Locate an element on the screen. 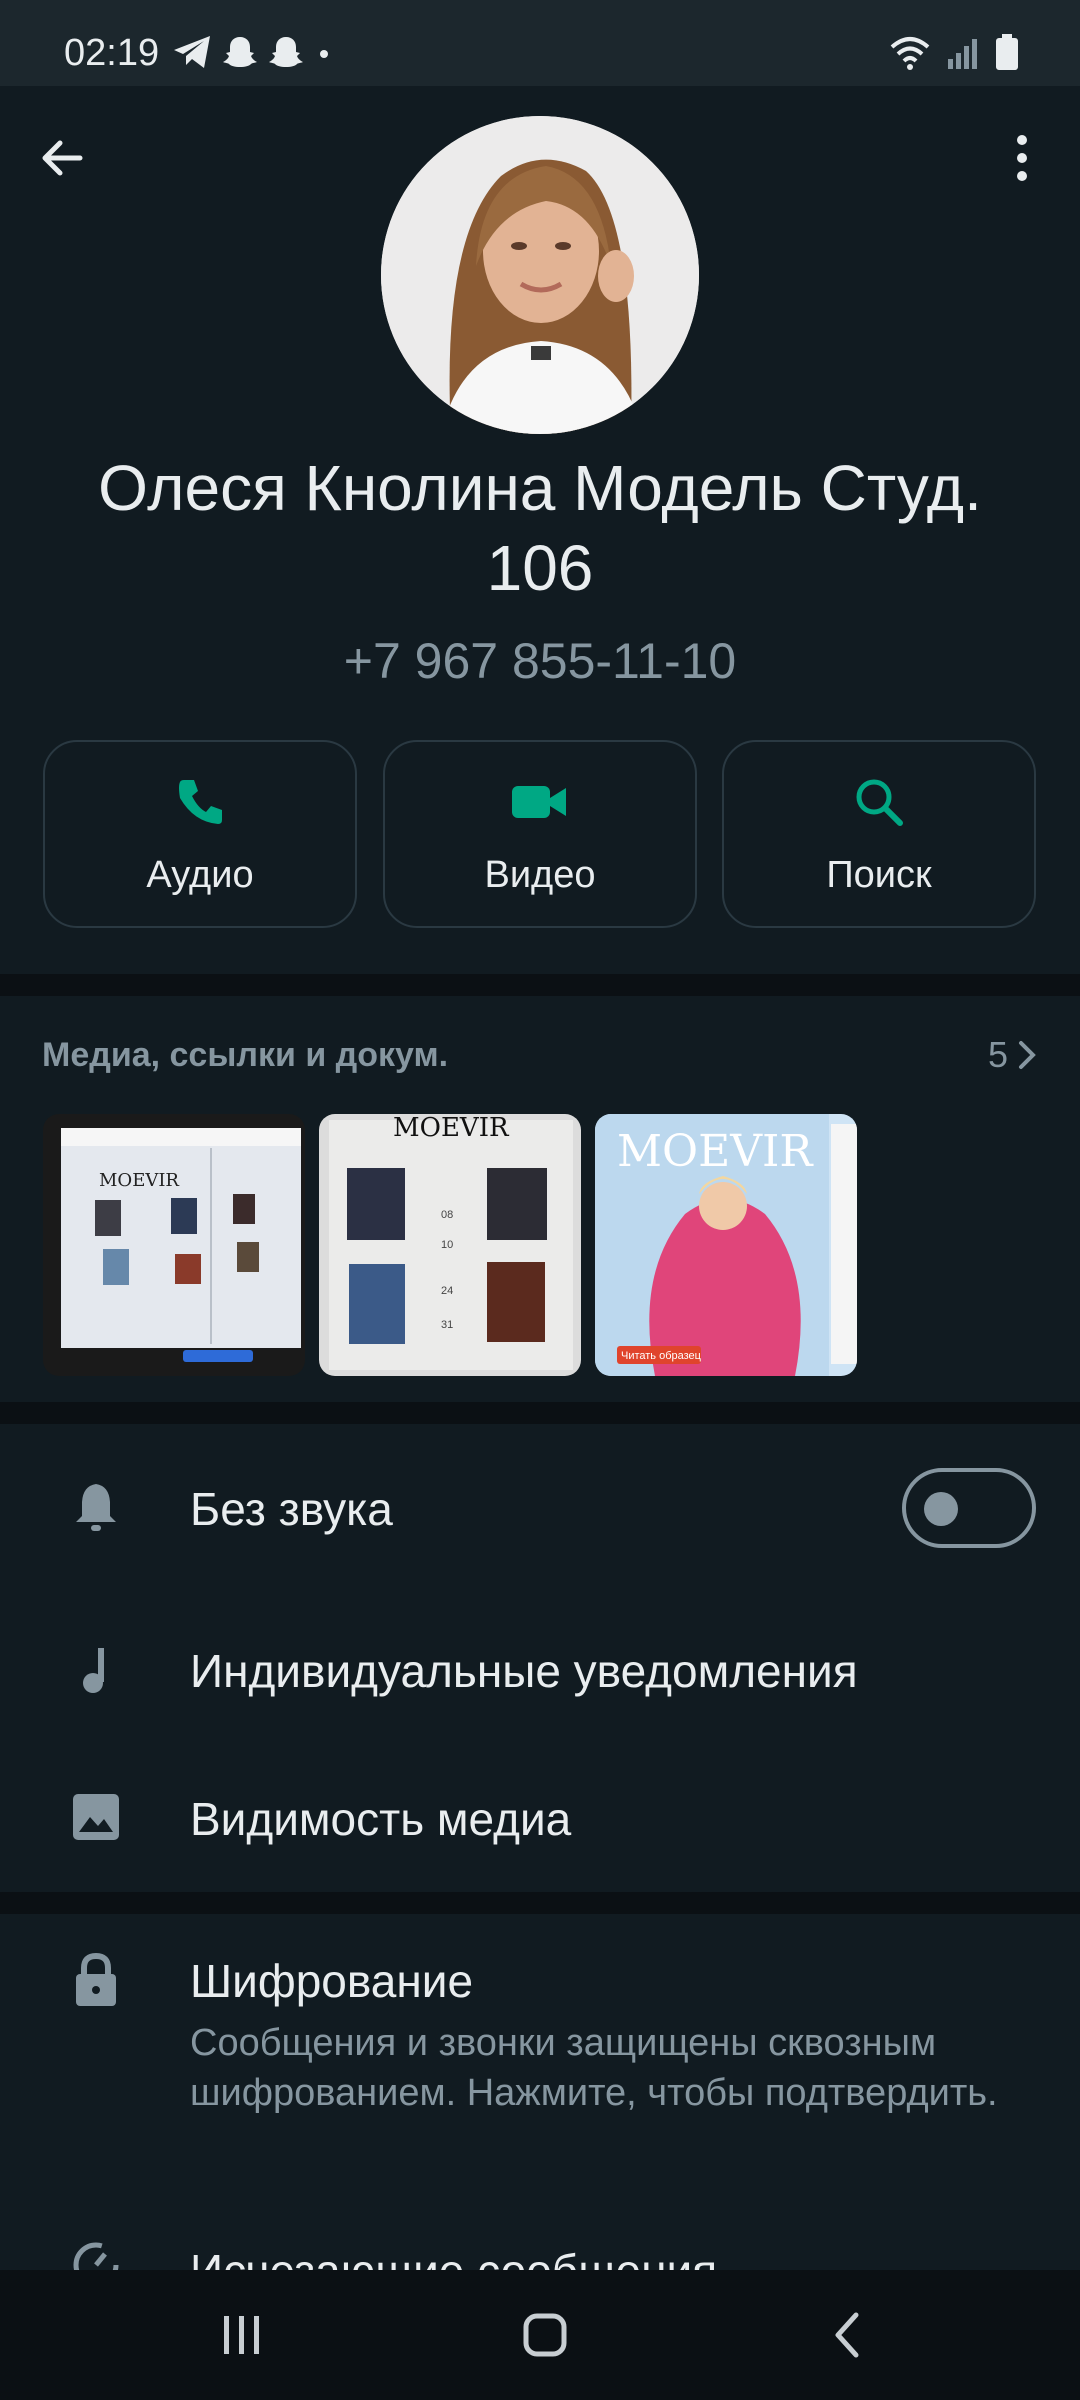  search-button: Поиск is located at coordinates (879, 834).